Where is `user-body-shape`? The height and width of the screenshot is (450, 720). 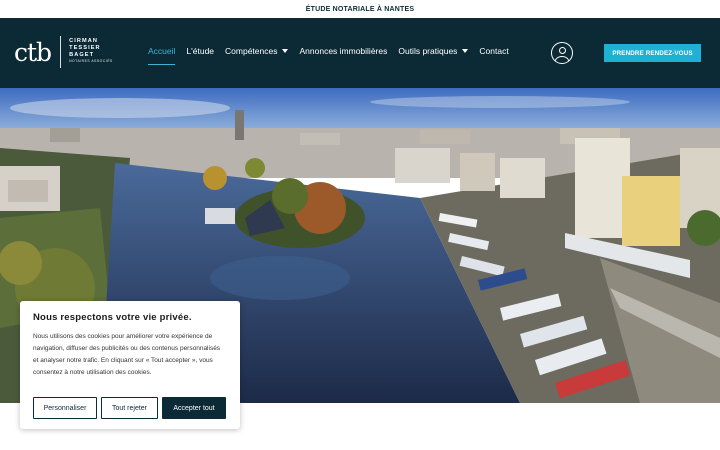 user-body-shape is located at coordinates (562, 59).